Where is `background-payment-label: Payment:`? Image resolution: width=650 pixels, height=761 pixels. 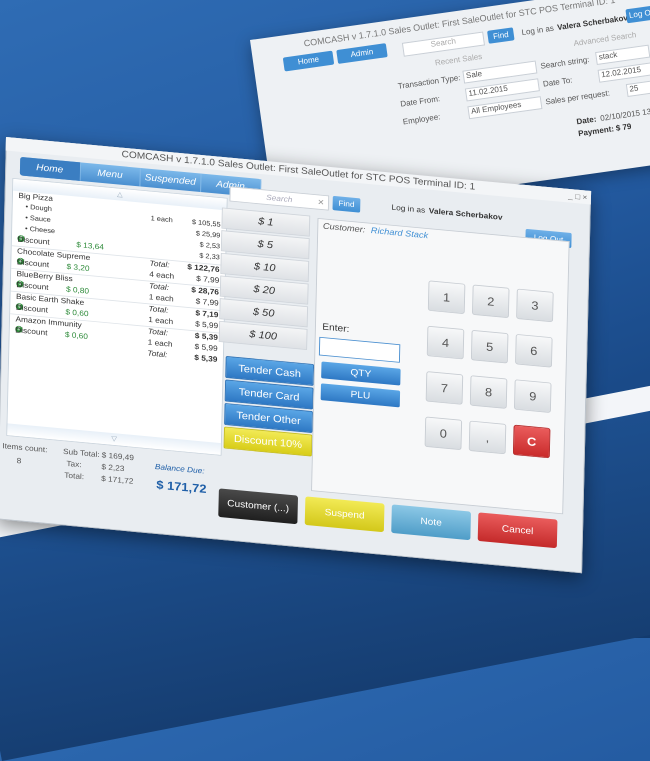 background-payment-label: Payment: is located at coordinates (596, 131).